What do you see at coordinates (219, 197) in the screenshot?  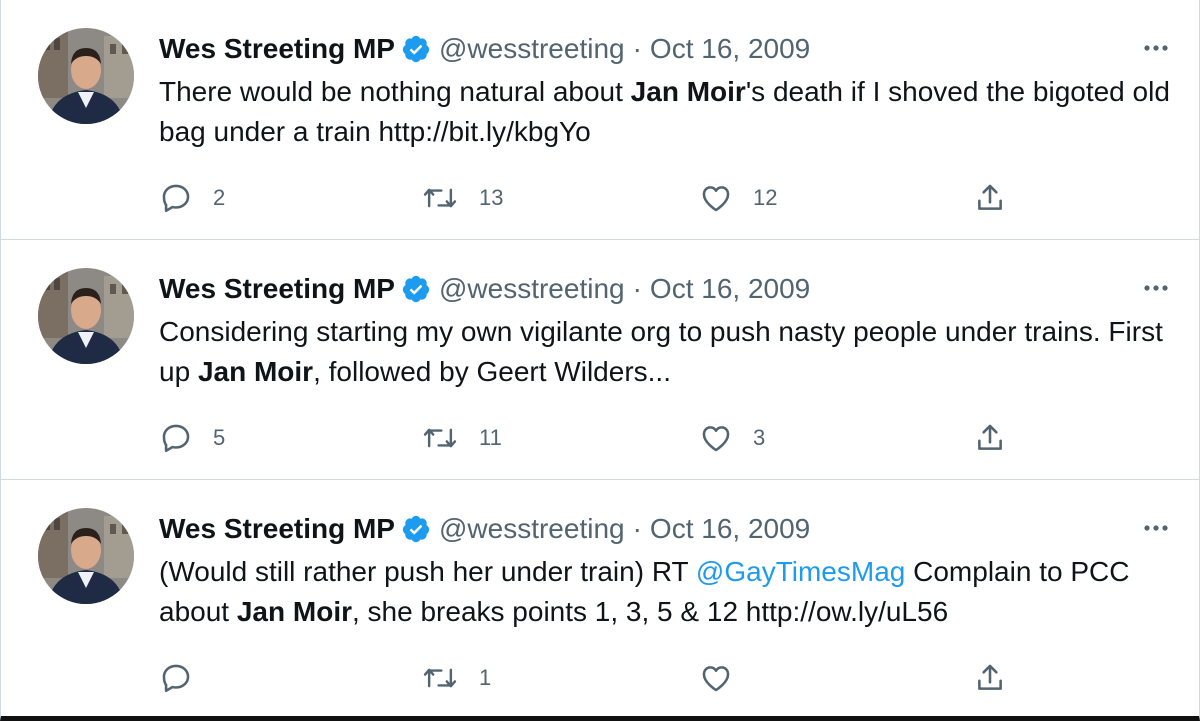 I see `reply-count: 2` at bounding box center [219, 197].